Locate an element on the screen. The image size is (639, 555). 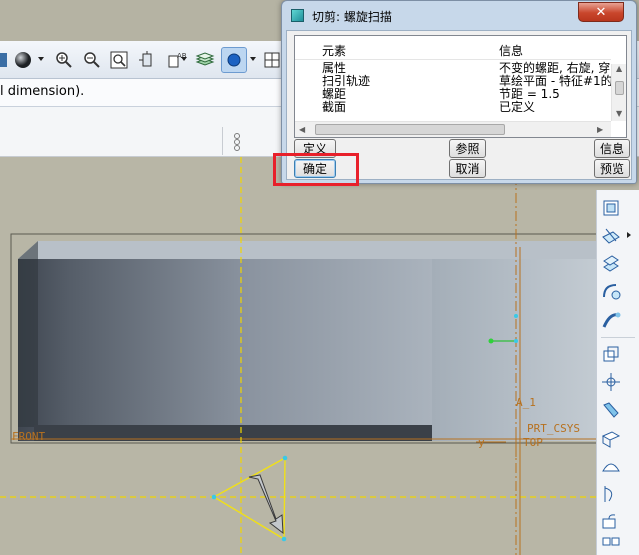
list-item: 截面 已定义 is located at coordinates (454, 107).